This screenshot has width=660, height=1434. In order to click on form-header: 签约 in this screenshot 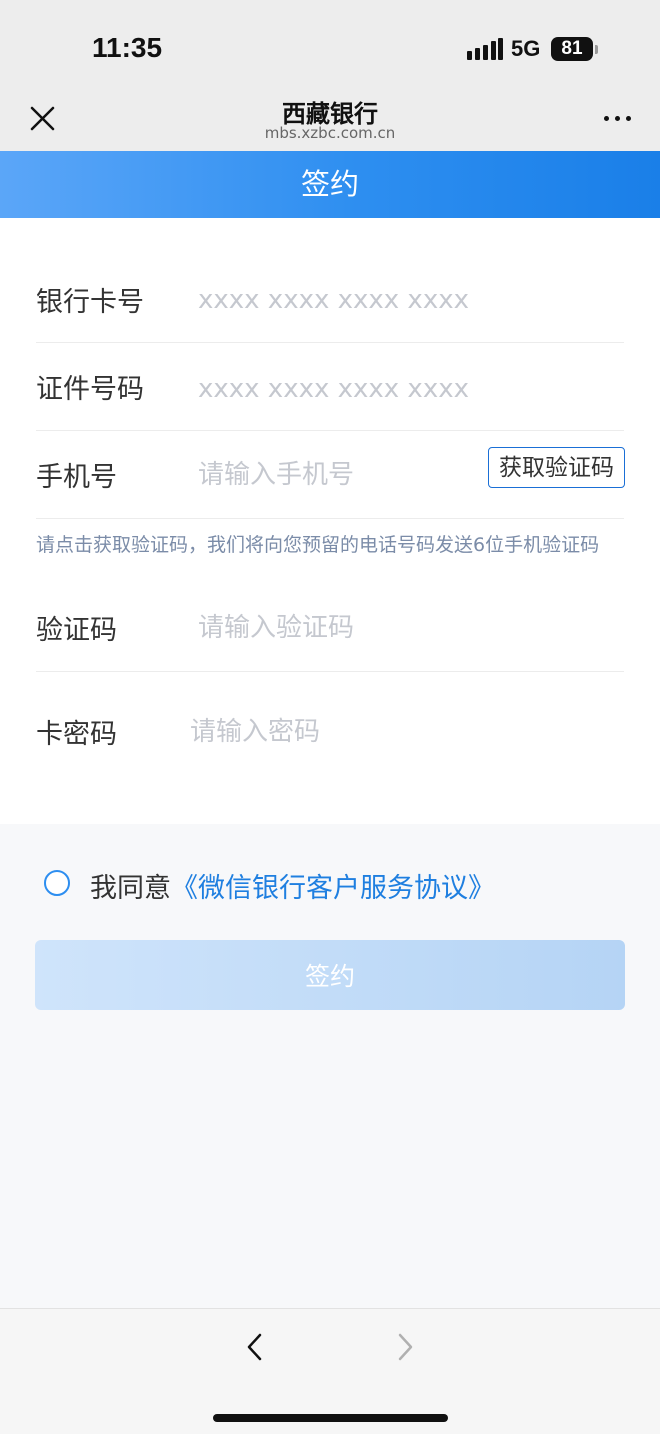, I will do `click(330, 184)`.